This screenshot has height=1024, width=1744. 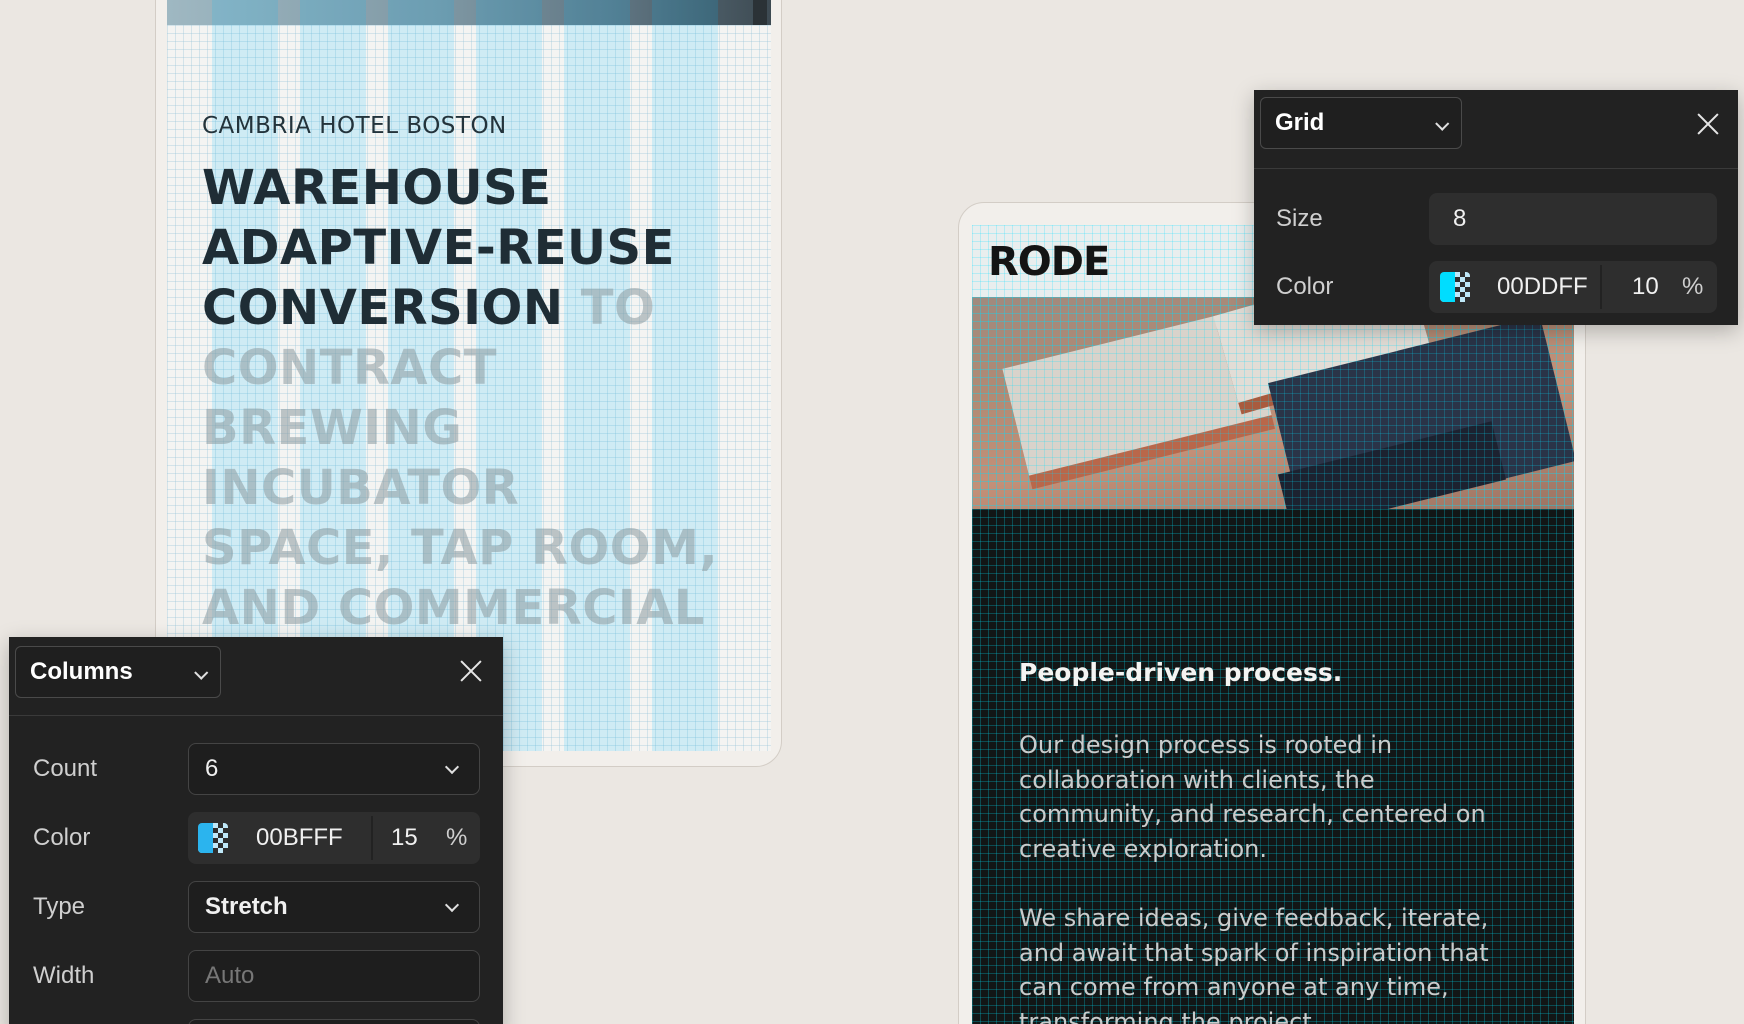 I want to click on panel-header: Columns, so click(x=256, y=676).